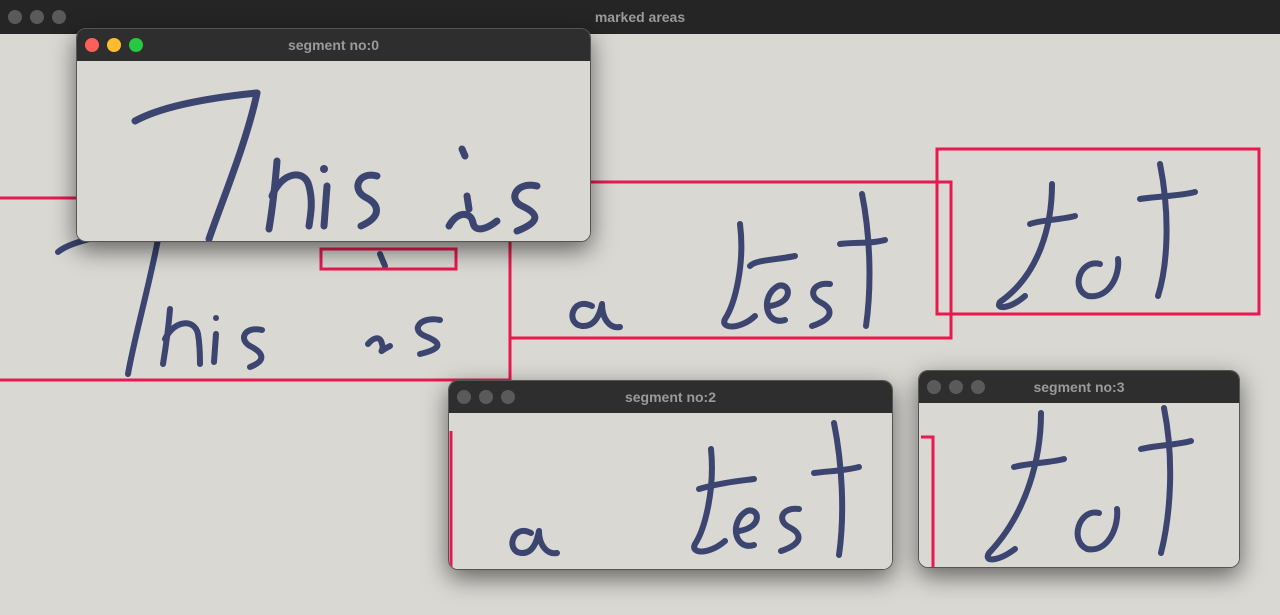  What do you see at coordinates (216, 318) in the screenshot?
I see `ink-dot` at bounding box center [216, 318].